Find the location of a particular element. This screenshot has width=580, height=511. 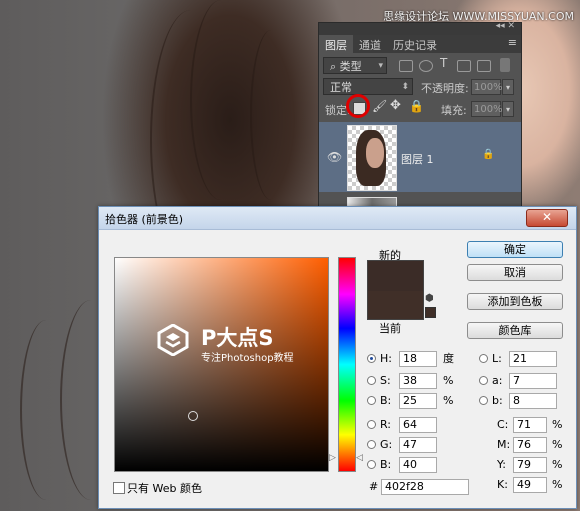

label-lab-b: b: is located at coordinates (497, 400).